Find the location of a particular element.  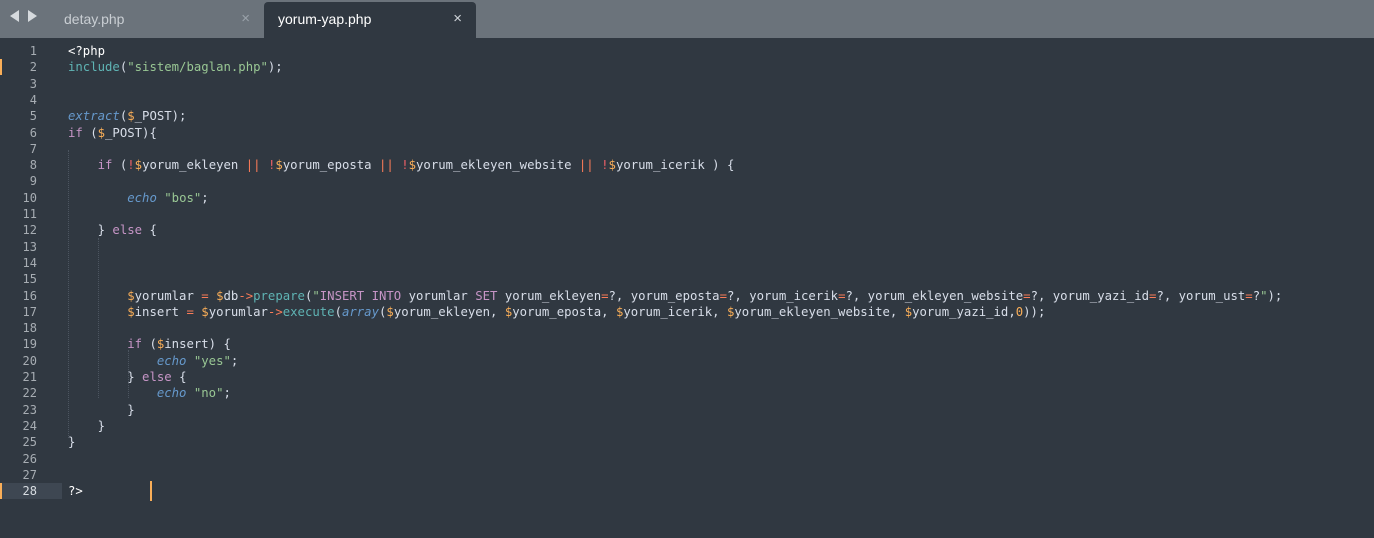

code-token: ?> is located at coordinates (75, 491).